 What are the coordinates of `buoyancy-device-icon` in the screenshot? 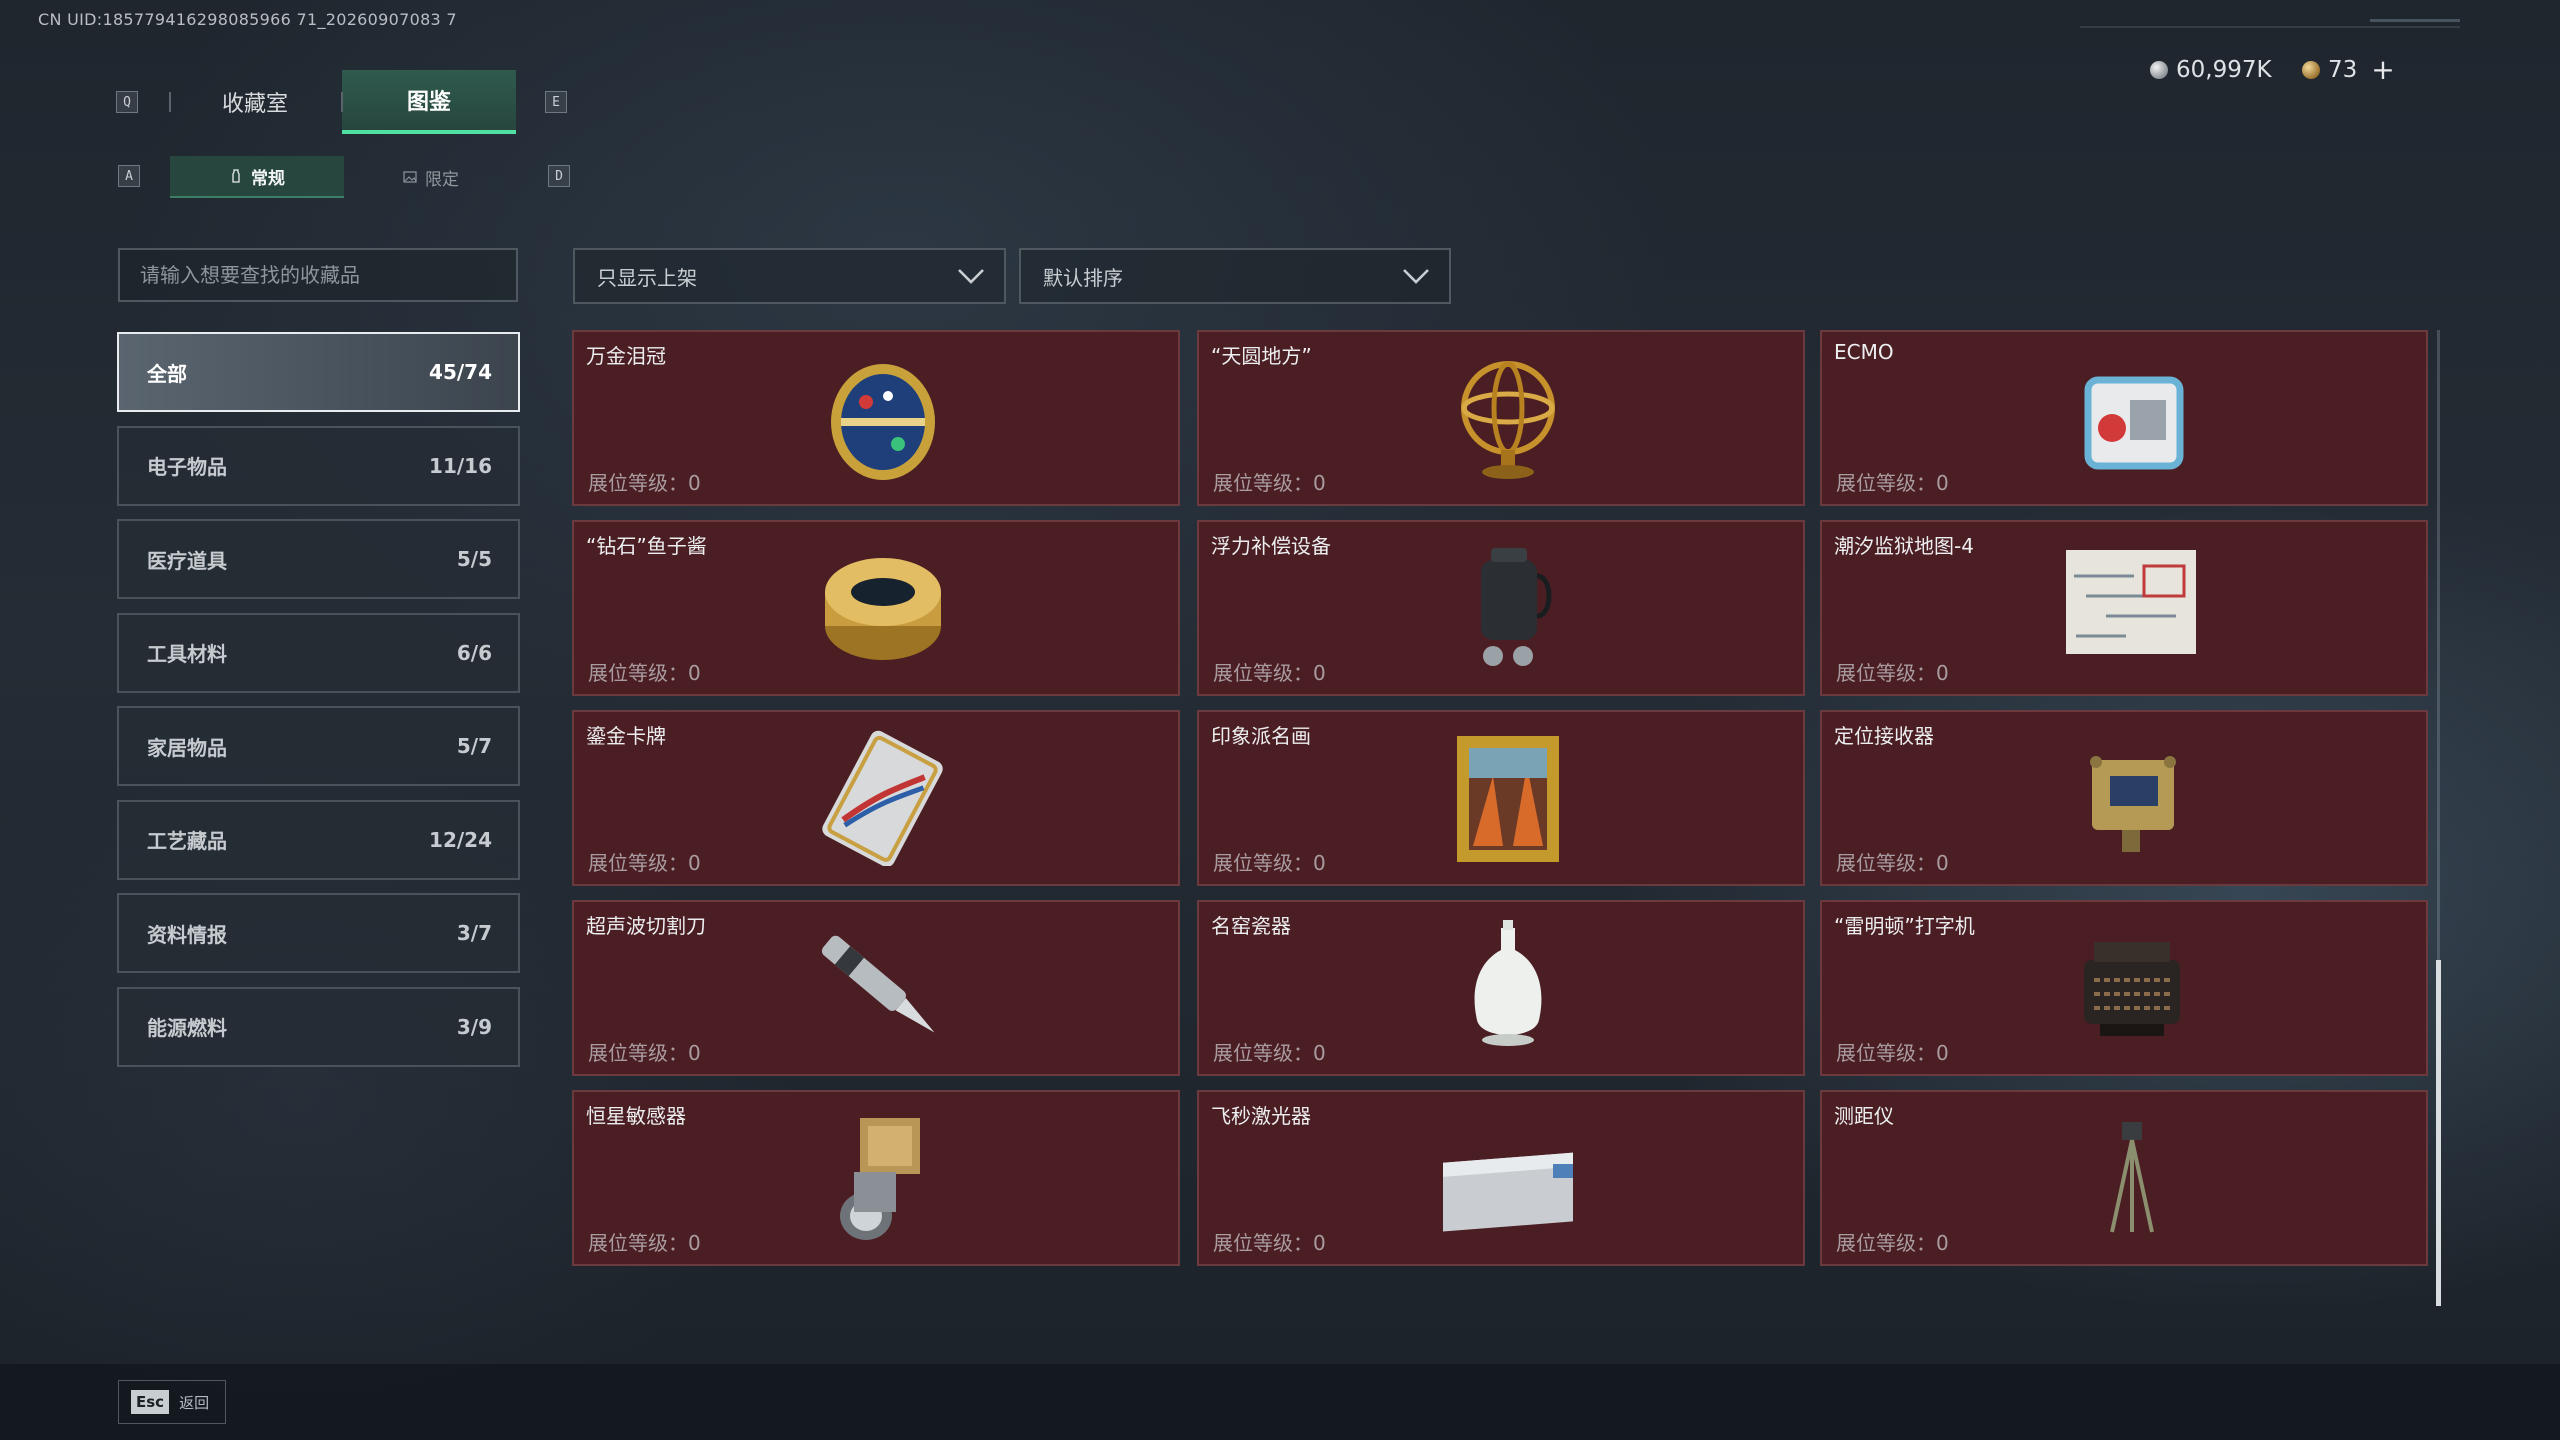 It's located at (1516, 607).